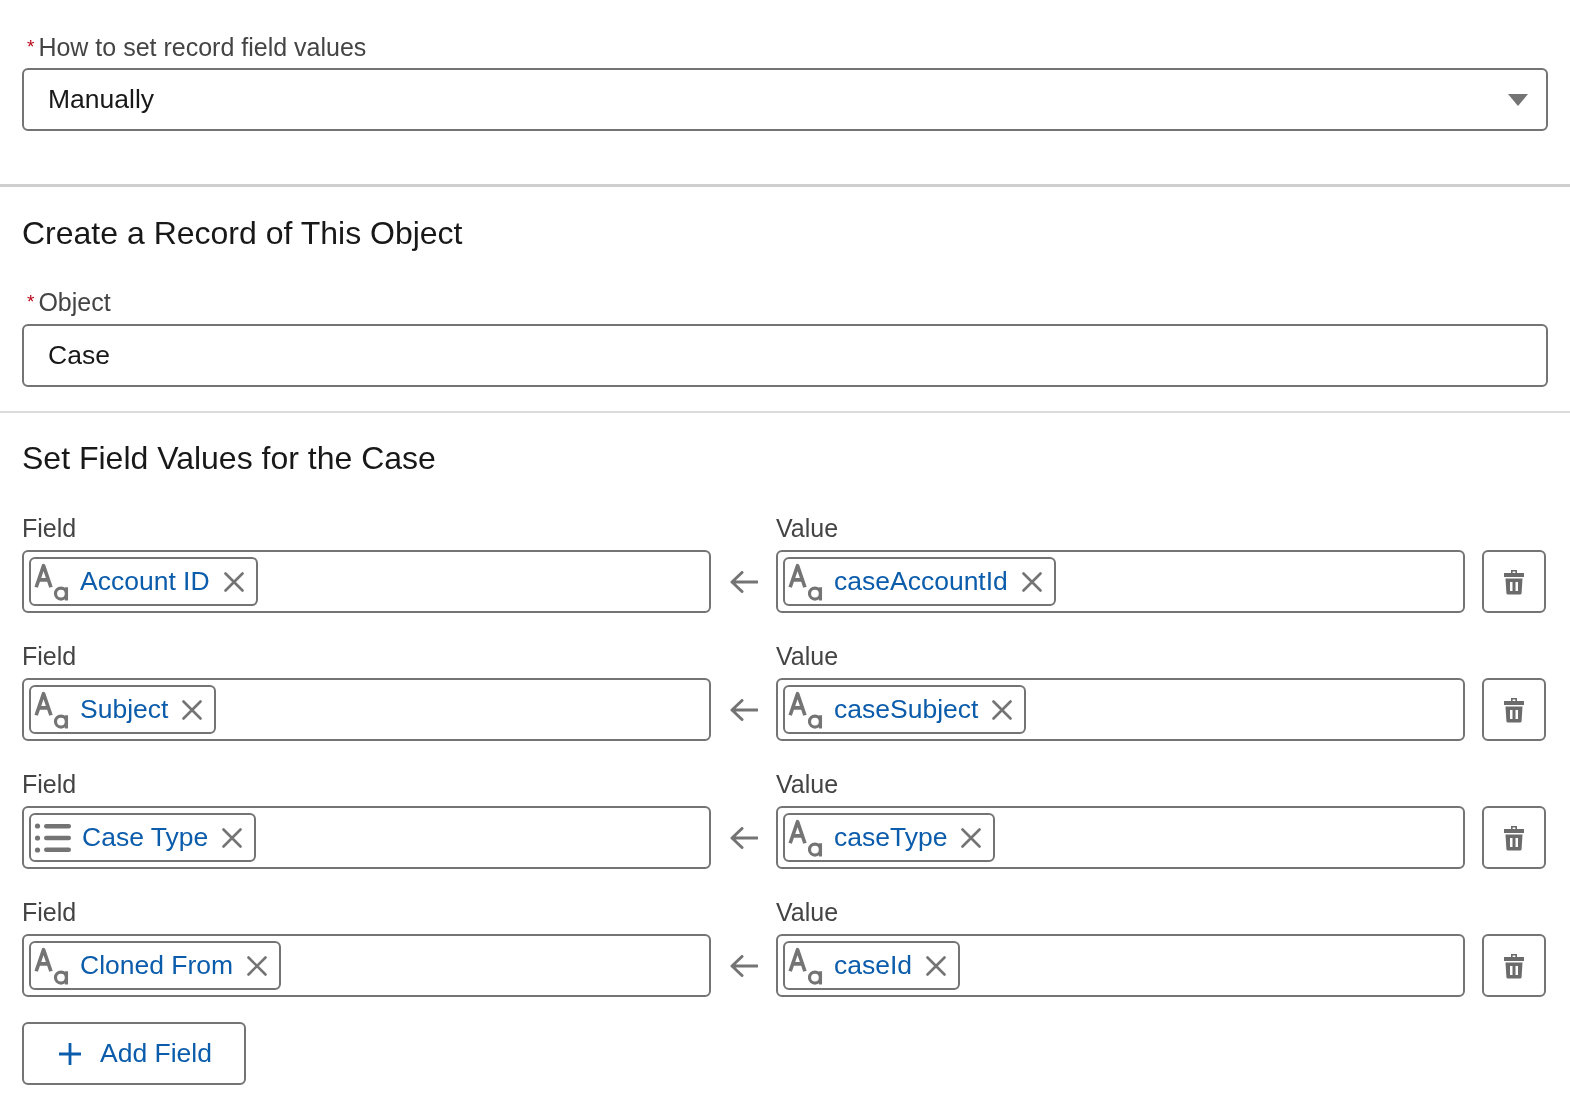  What do you see at coordinates (1120, 581) in the screenshot?
I see `value-input: caseAccountId` at bounding box center [1120, 581].